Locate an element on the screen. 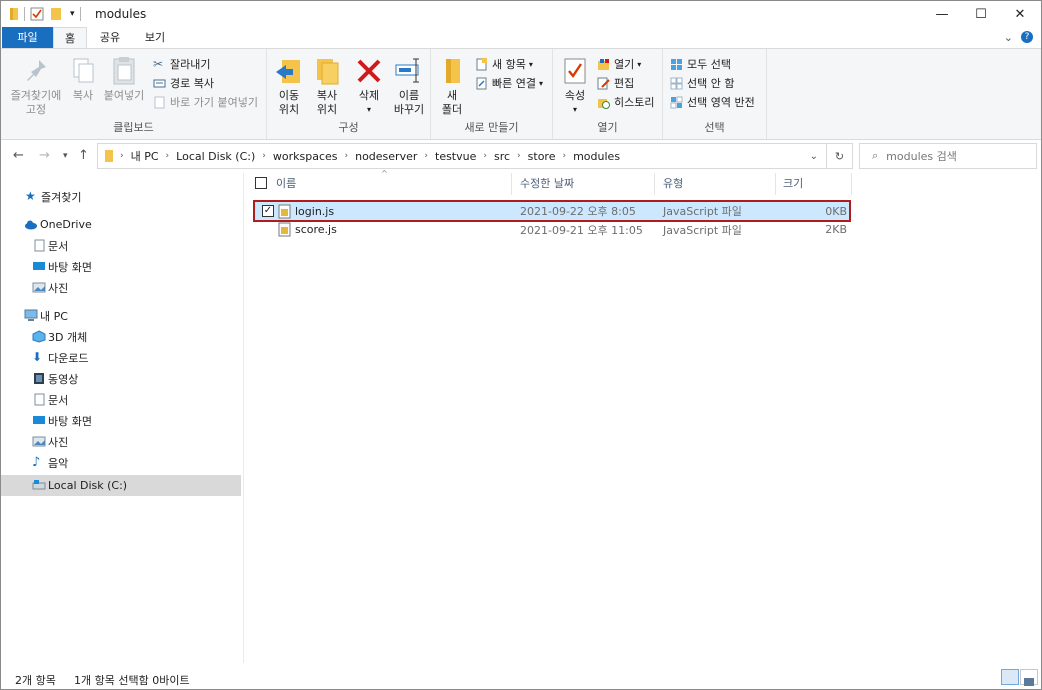  new-folder-button: 새 폴더 is located at coordinates (452, 86).